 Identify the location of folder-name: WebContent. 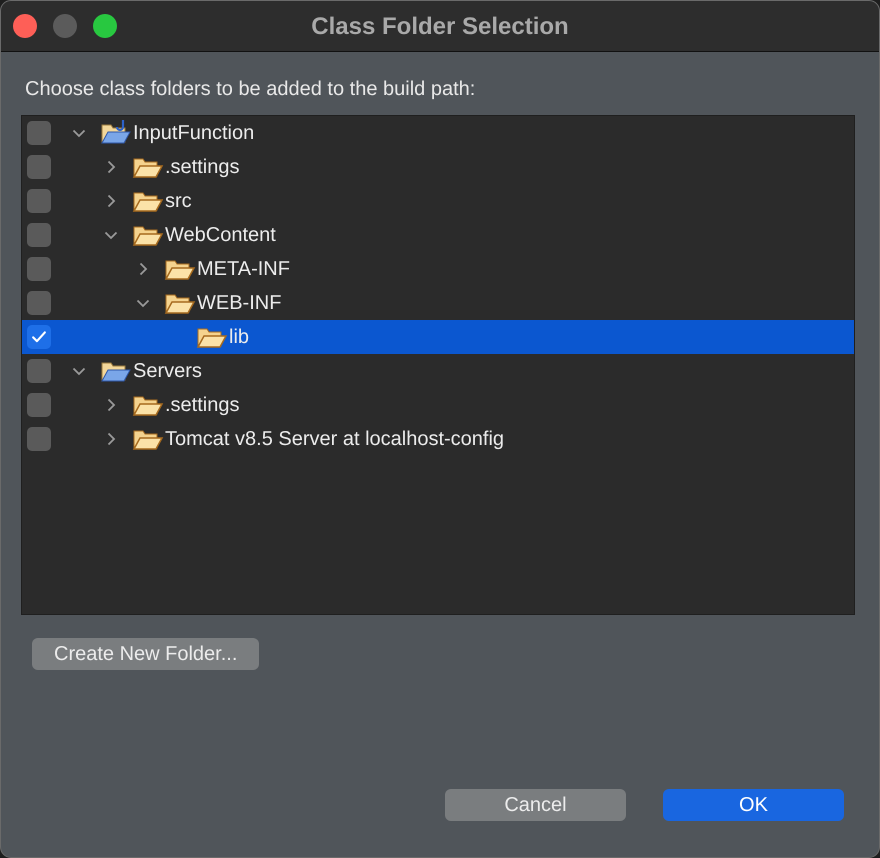
(220, 235).